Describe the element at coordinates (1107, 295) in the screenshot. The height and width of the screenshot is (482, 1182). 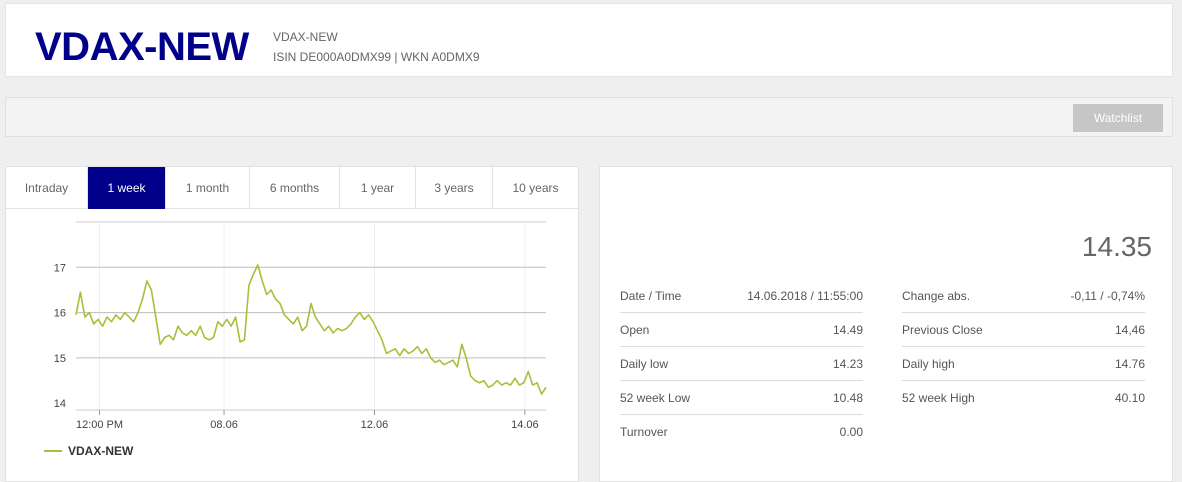
I see `quote-value: -0,11 / -0,74%` at that location.